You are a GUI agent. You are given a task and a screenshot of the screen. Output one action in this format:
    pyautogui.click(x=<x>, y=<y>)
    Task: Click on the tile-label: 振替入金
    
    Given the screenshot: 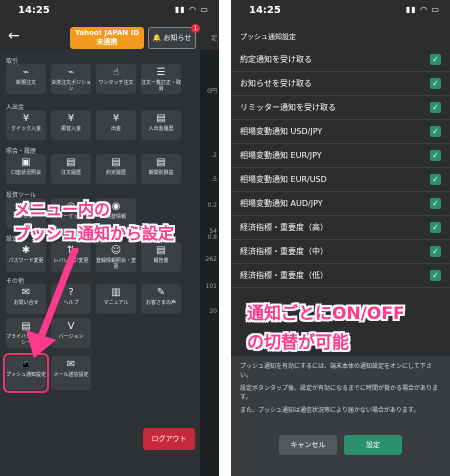 What is the action you would take?
    pyautogui.click(x=70, y=129)
    